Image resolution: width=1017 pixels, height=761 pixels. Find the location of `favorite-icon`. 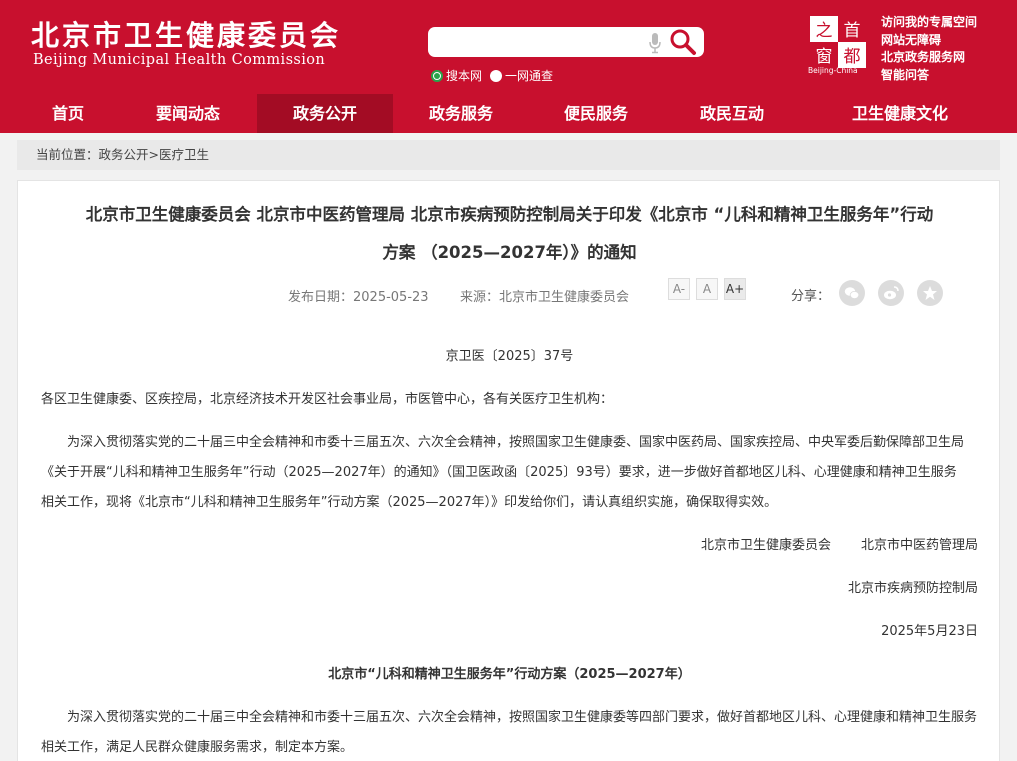

favorite-icon is located at coordinates (930, 293).